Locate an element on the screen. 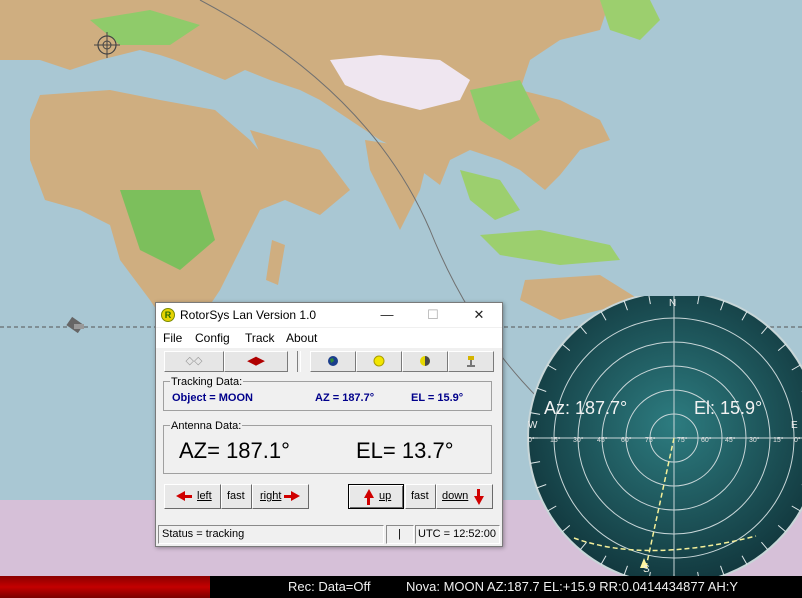  status-middle-pane: | is located at coordinates (400, 534).